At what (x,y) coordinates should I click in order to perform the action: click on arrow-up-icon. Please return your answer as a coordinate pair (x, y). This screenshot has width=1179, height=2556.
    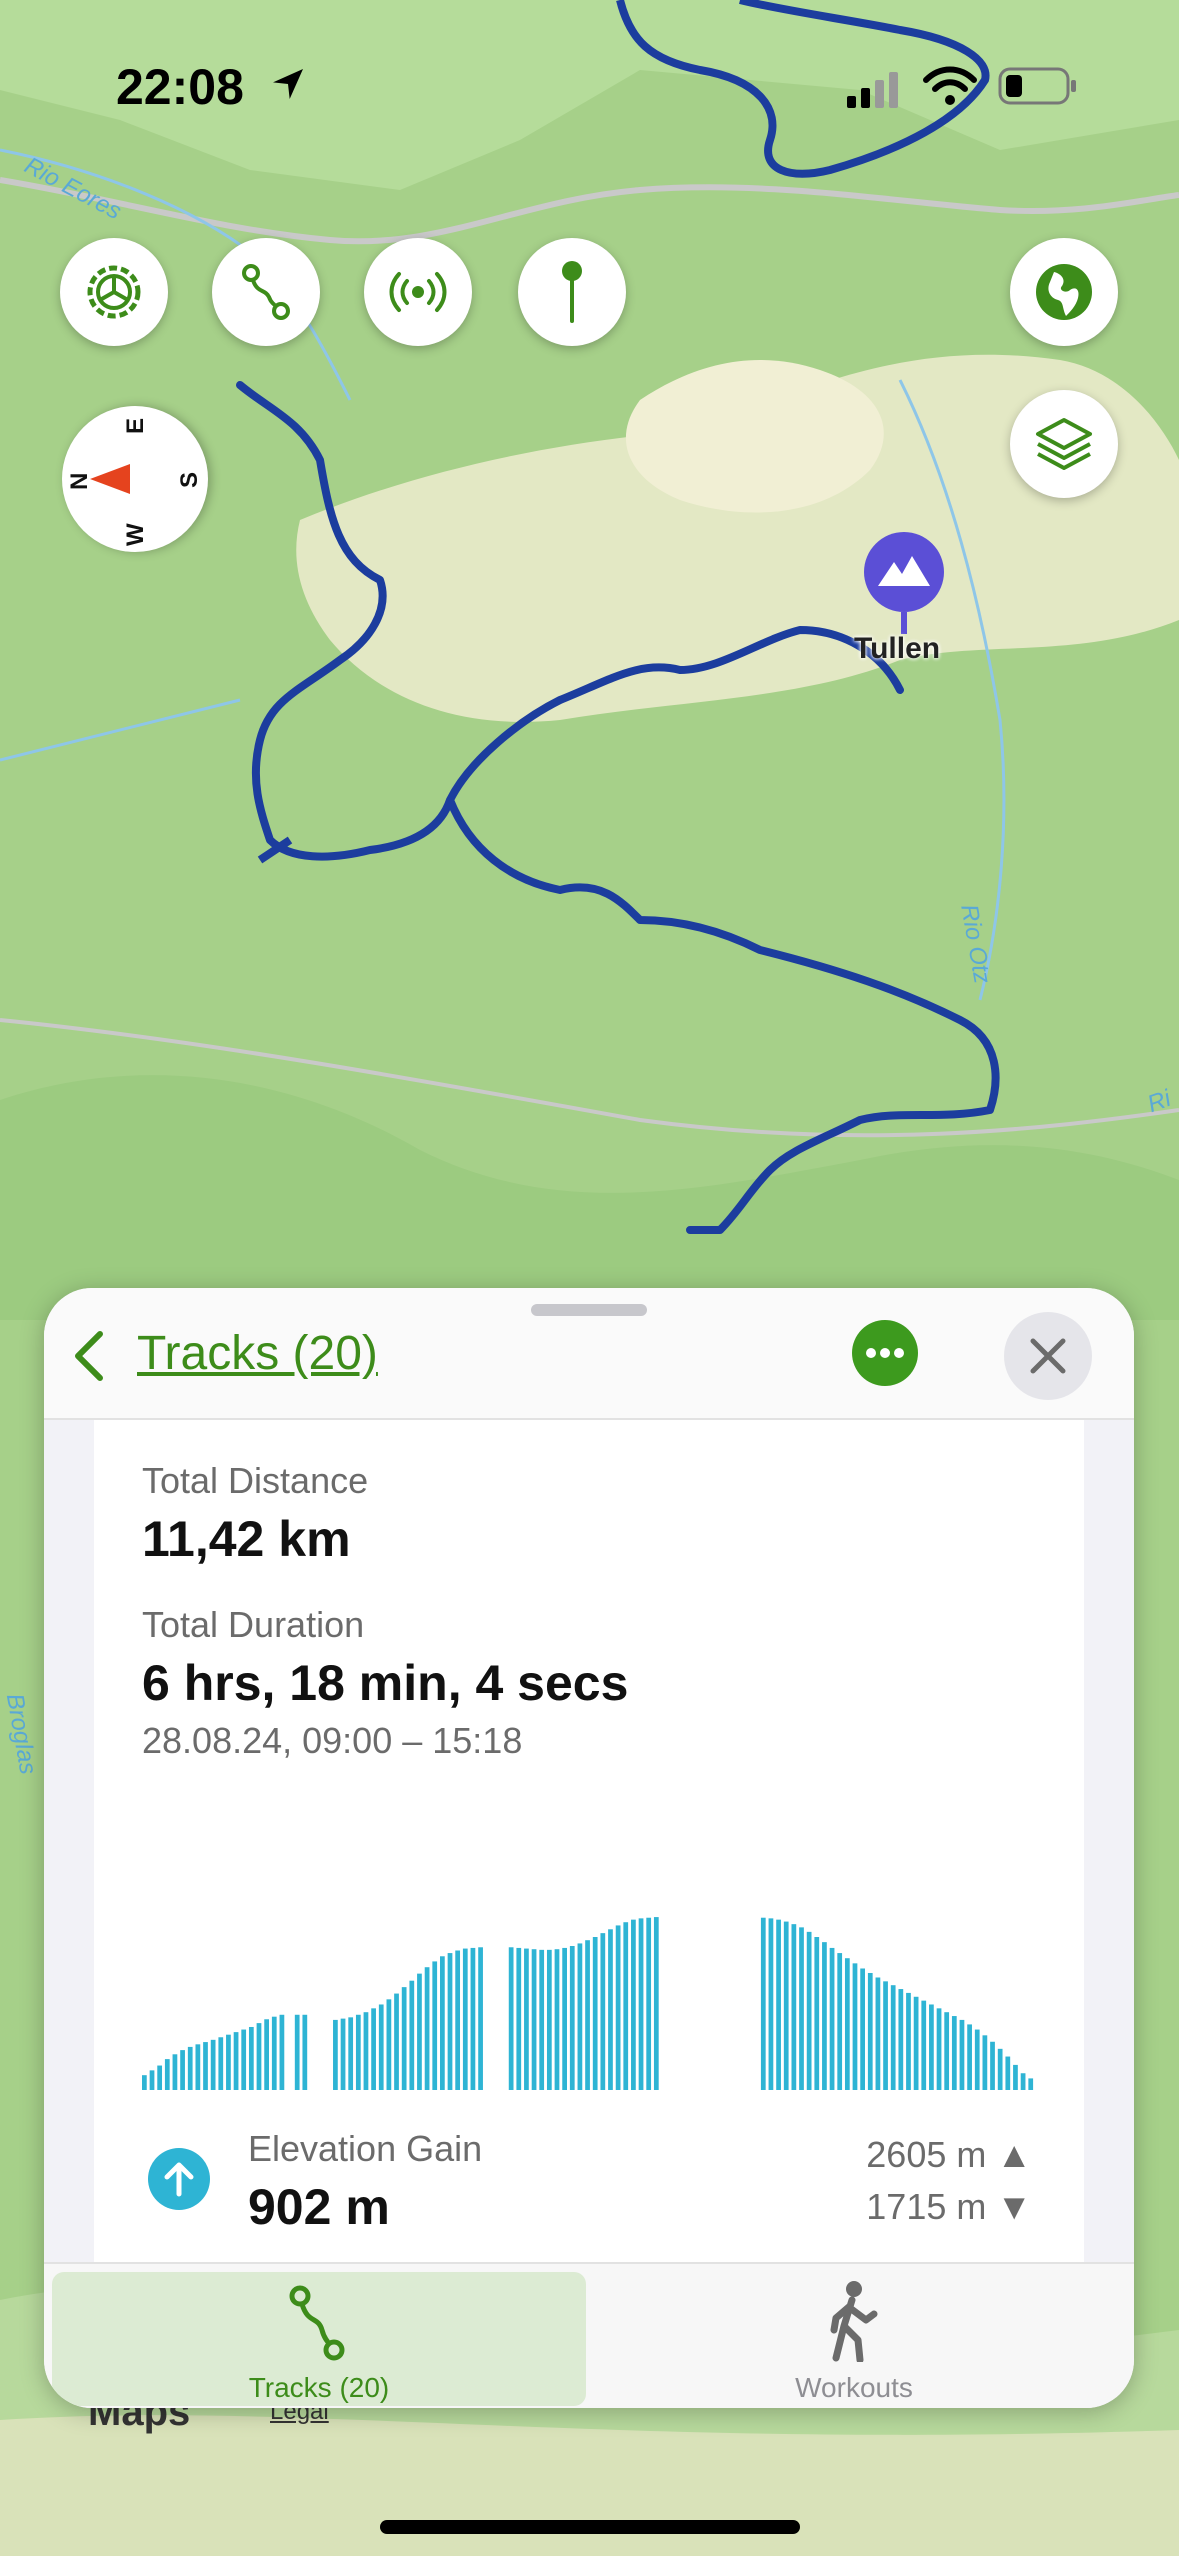
    Looking at the image, I should click on (179, 2179).